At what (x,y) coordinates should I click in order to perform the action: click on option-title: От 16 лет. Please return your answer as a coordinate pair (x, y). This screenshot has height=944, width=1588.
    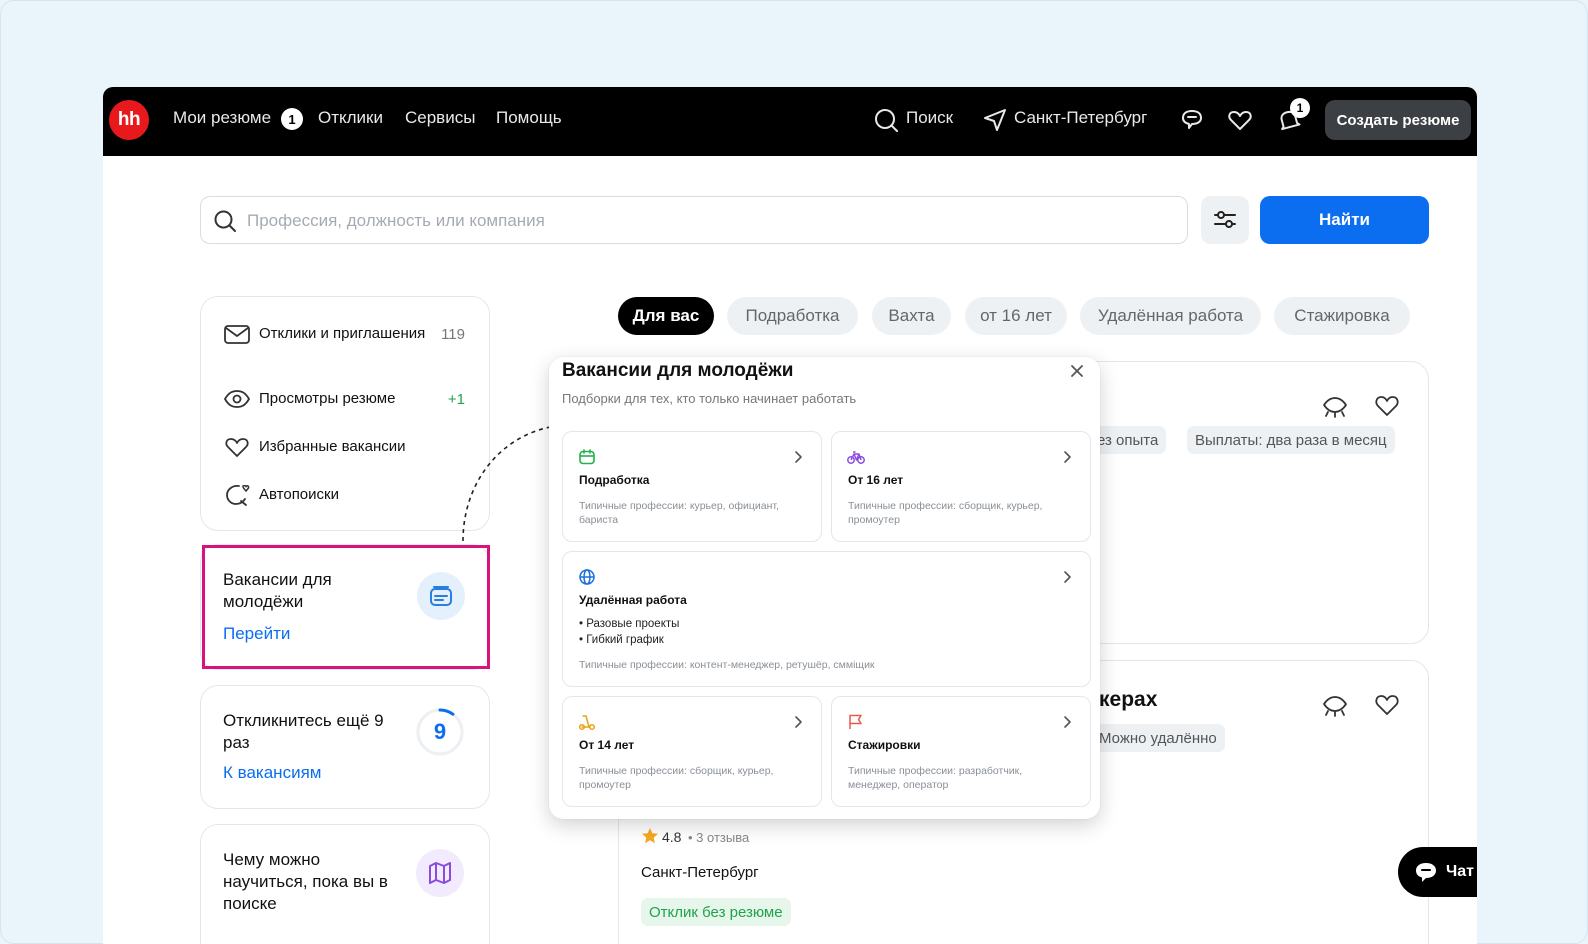
    Looking at the image, I should click on (876, 480).